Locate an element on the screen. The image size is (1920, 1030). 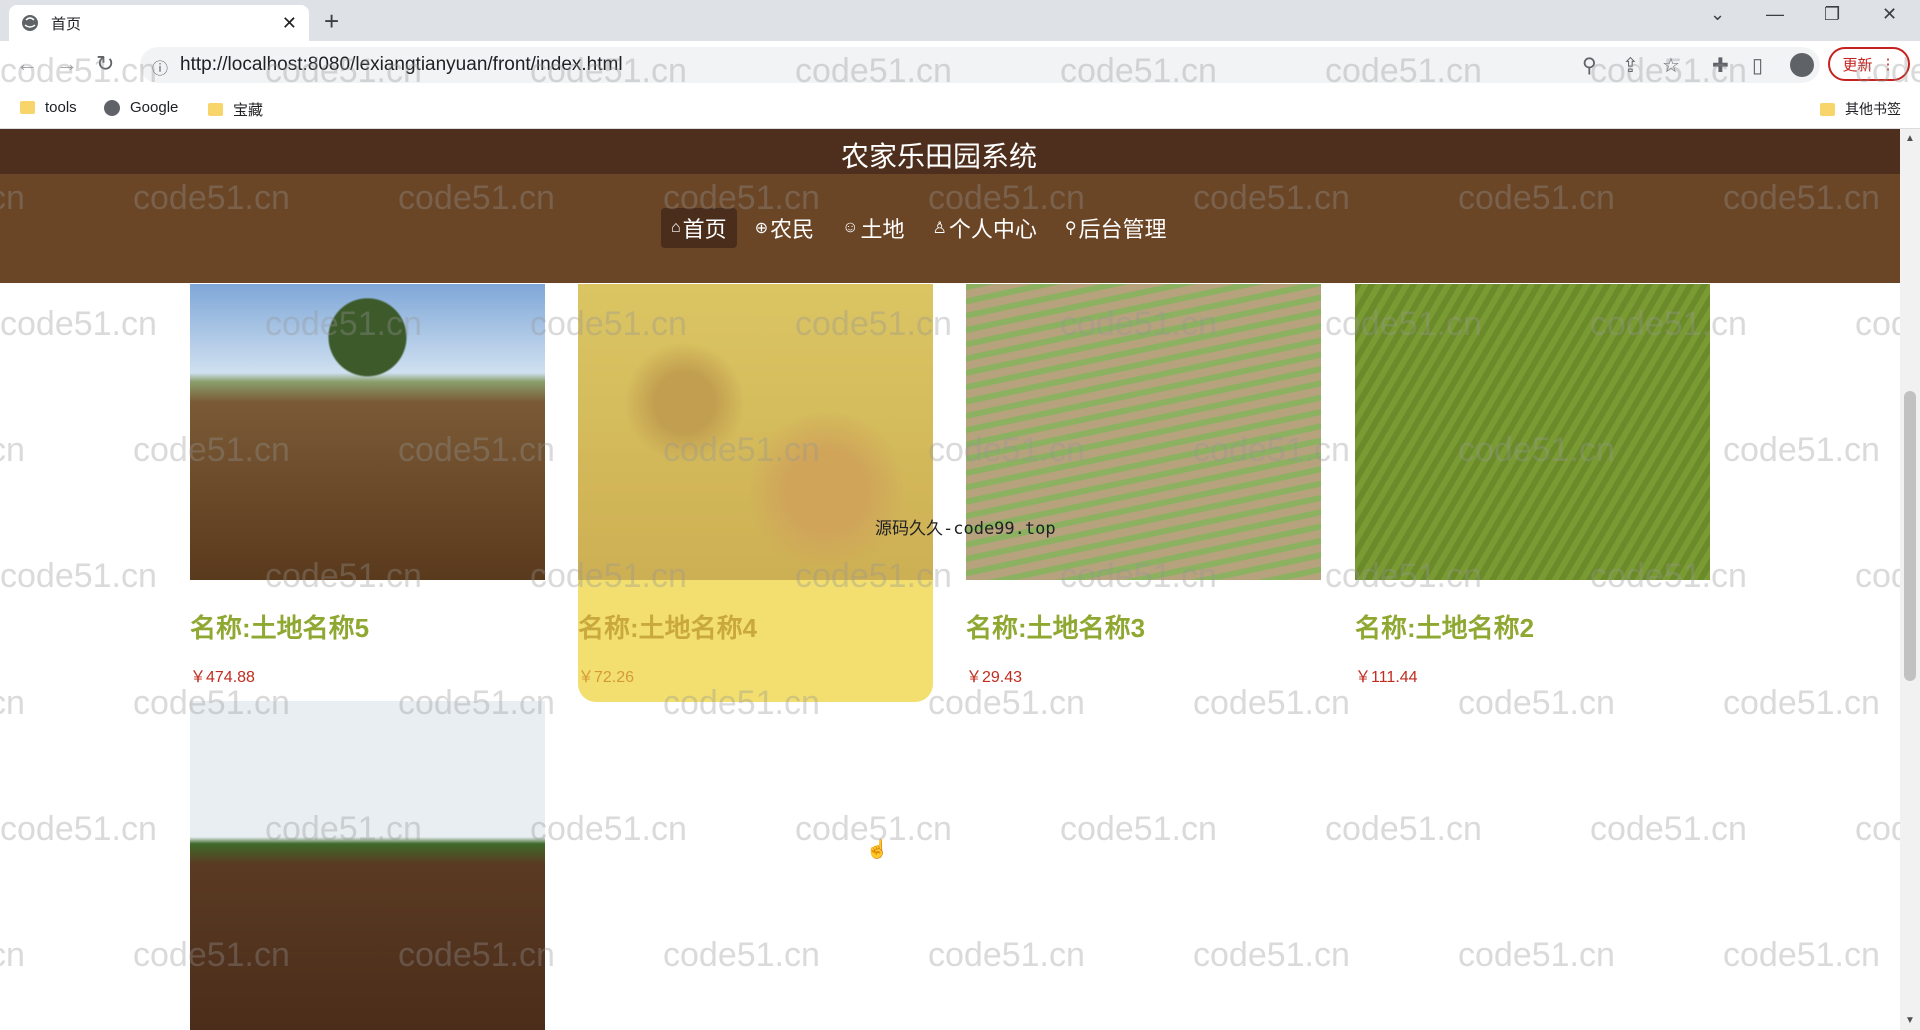
product-price: ￥72.26 is located at coordinates (606, 677).